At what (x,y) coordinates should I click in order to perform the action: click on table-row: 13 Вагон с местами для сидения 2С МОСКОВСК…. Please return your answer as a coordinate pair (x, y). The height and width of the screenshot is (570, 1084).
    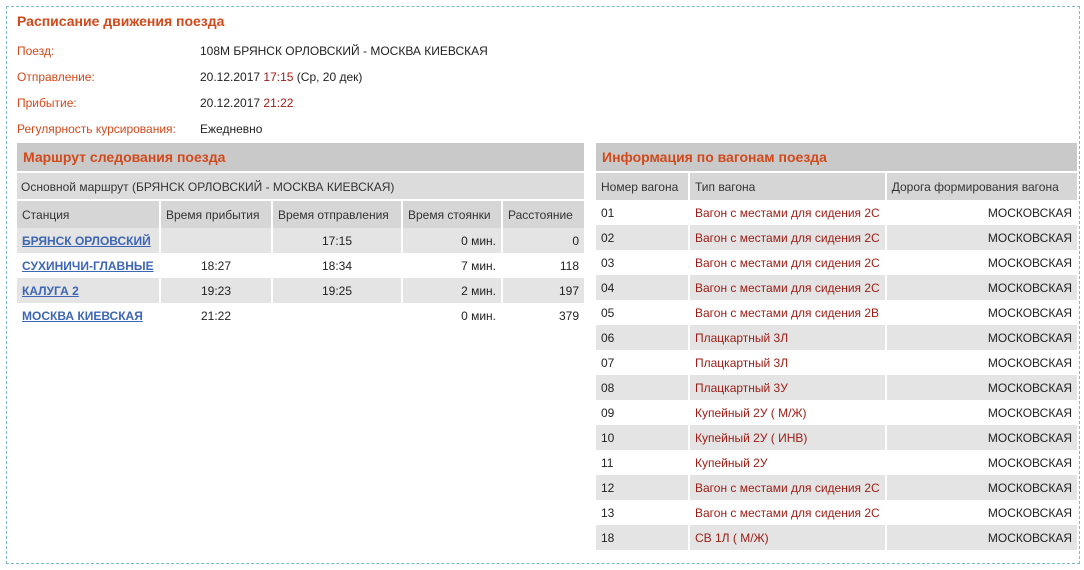
    Looking at the image, I should click on (836, 512).